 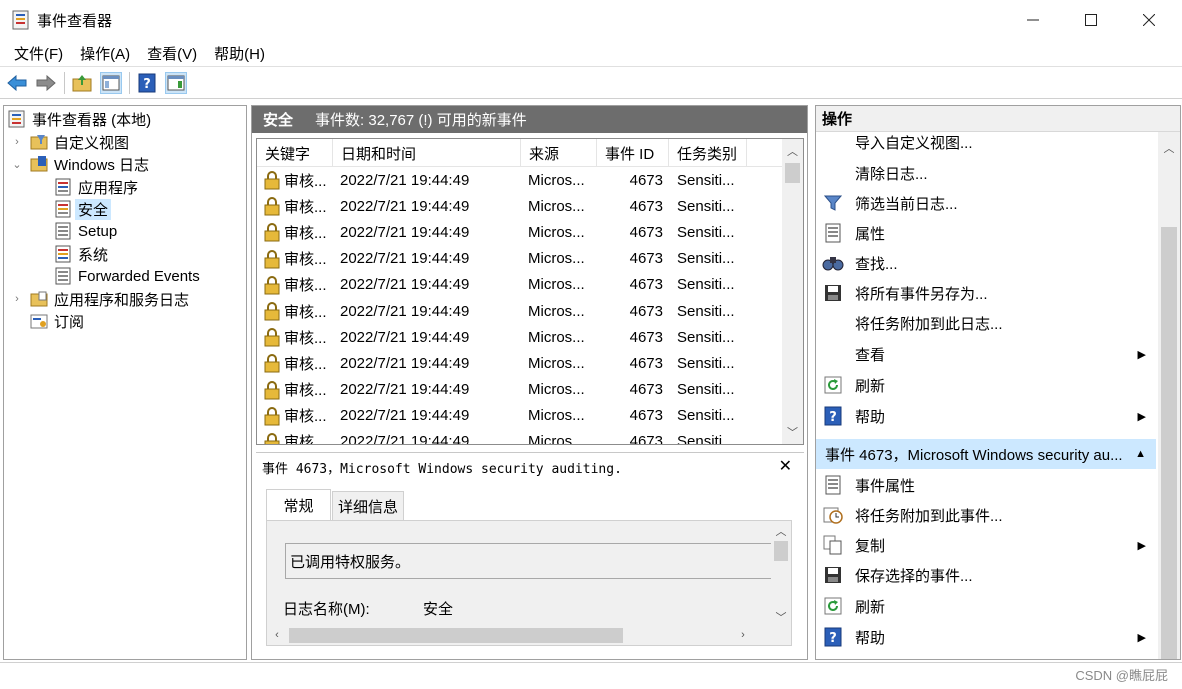 I want to click on tab-general: 常规, so click(x=298, y=505).